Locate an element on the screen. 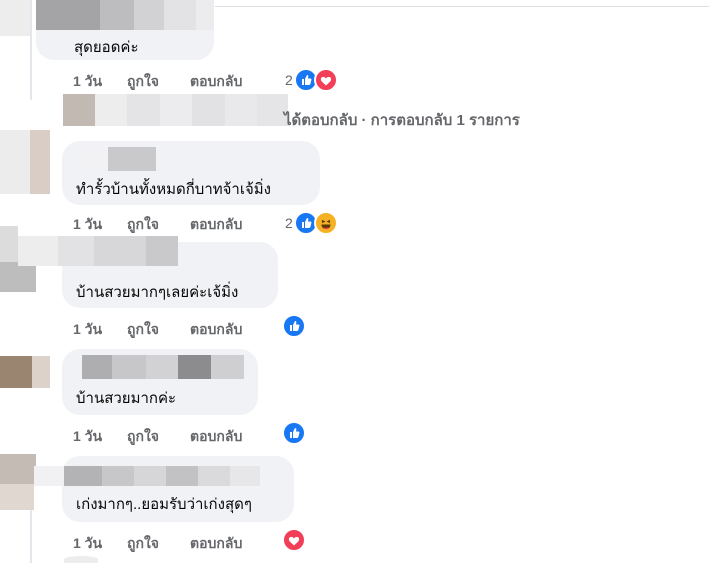 This screenshot has width=709, height=563. view-replies-link: ได้ตอบกลับ · การตอบกลับ 1 รายการ is located at coordinates (402, 120).